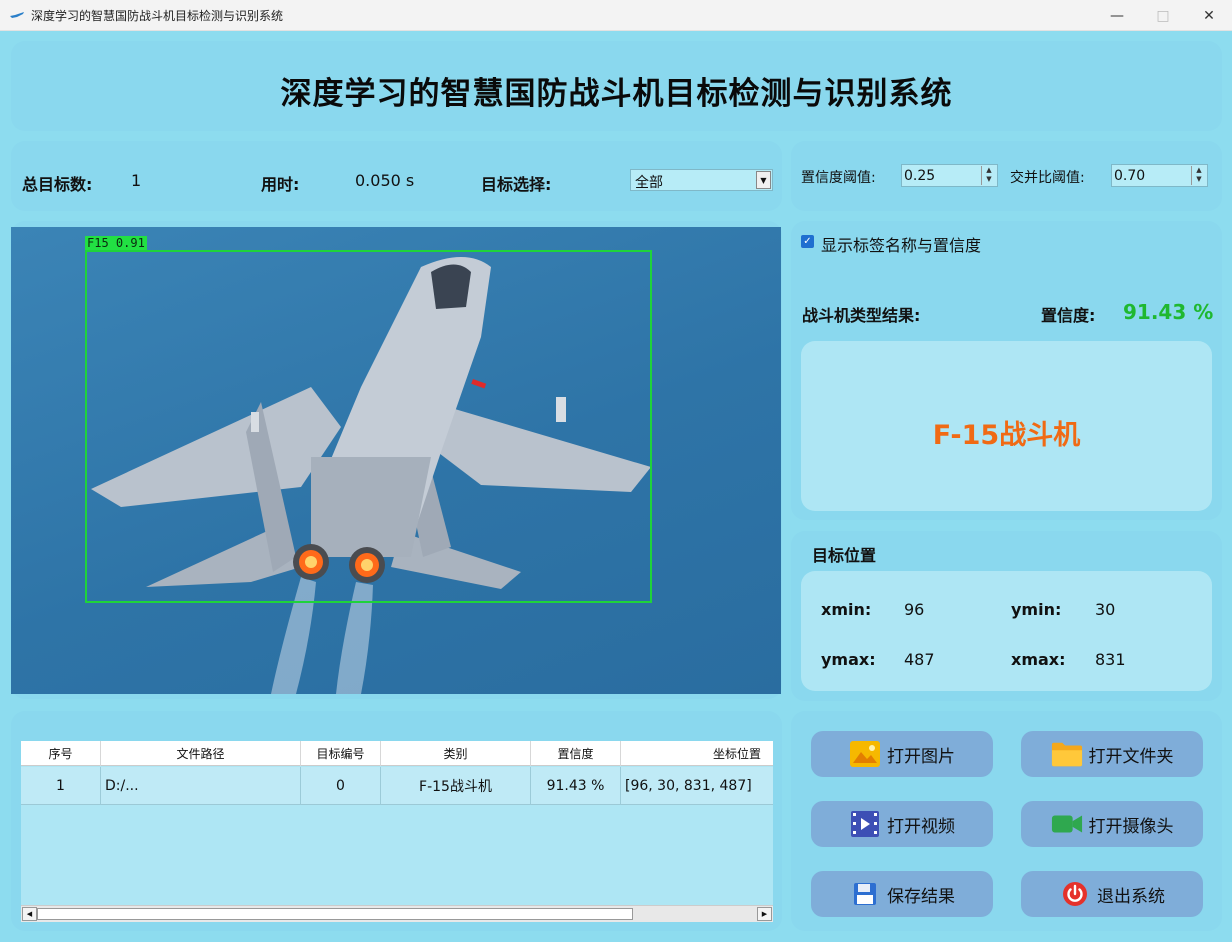 The image size is (1232, 942). What do you see at coordinates (1131, 826) in the screenshot?
I see `open-camera-label: 打开摄像头` at bounding box center [1131, 826].